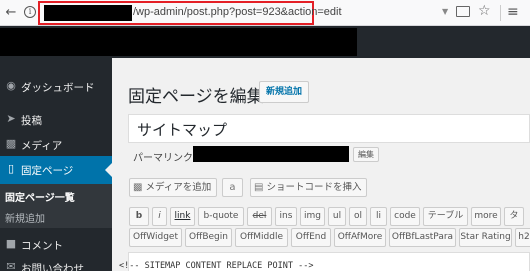  I want to click on quicktag-li-button: li, so click(378, 216).